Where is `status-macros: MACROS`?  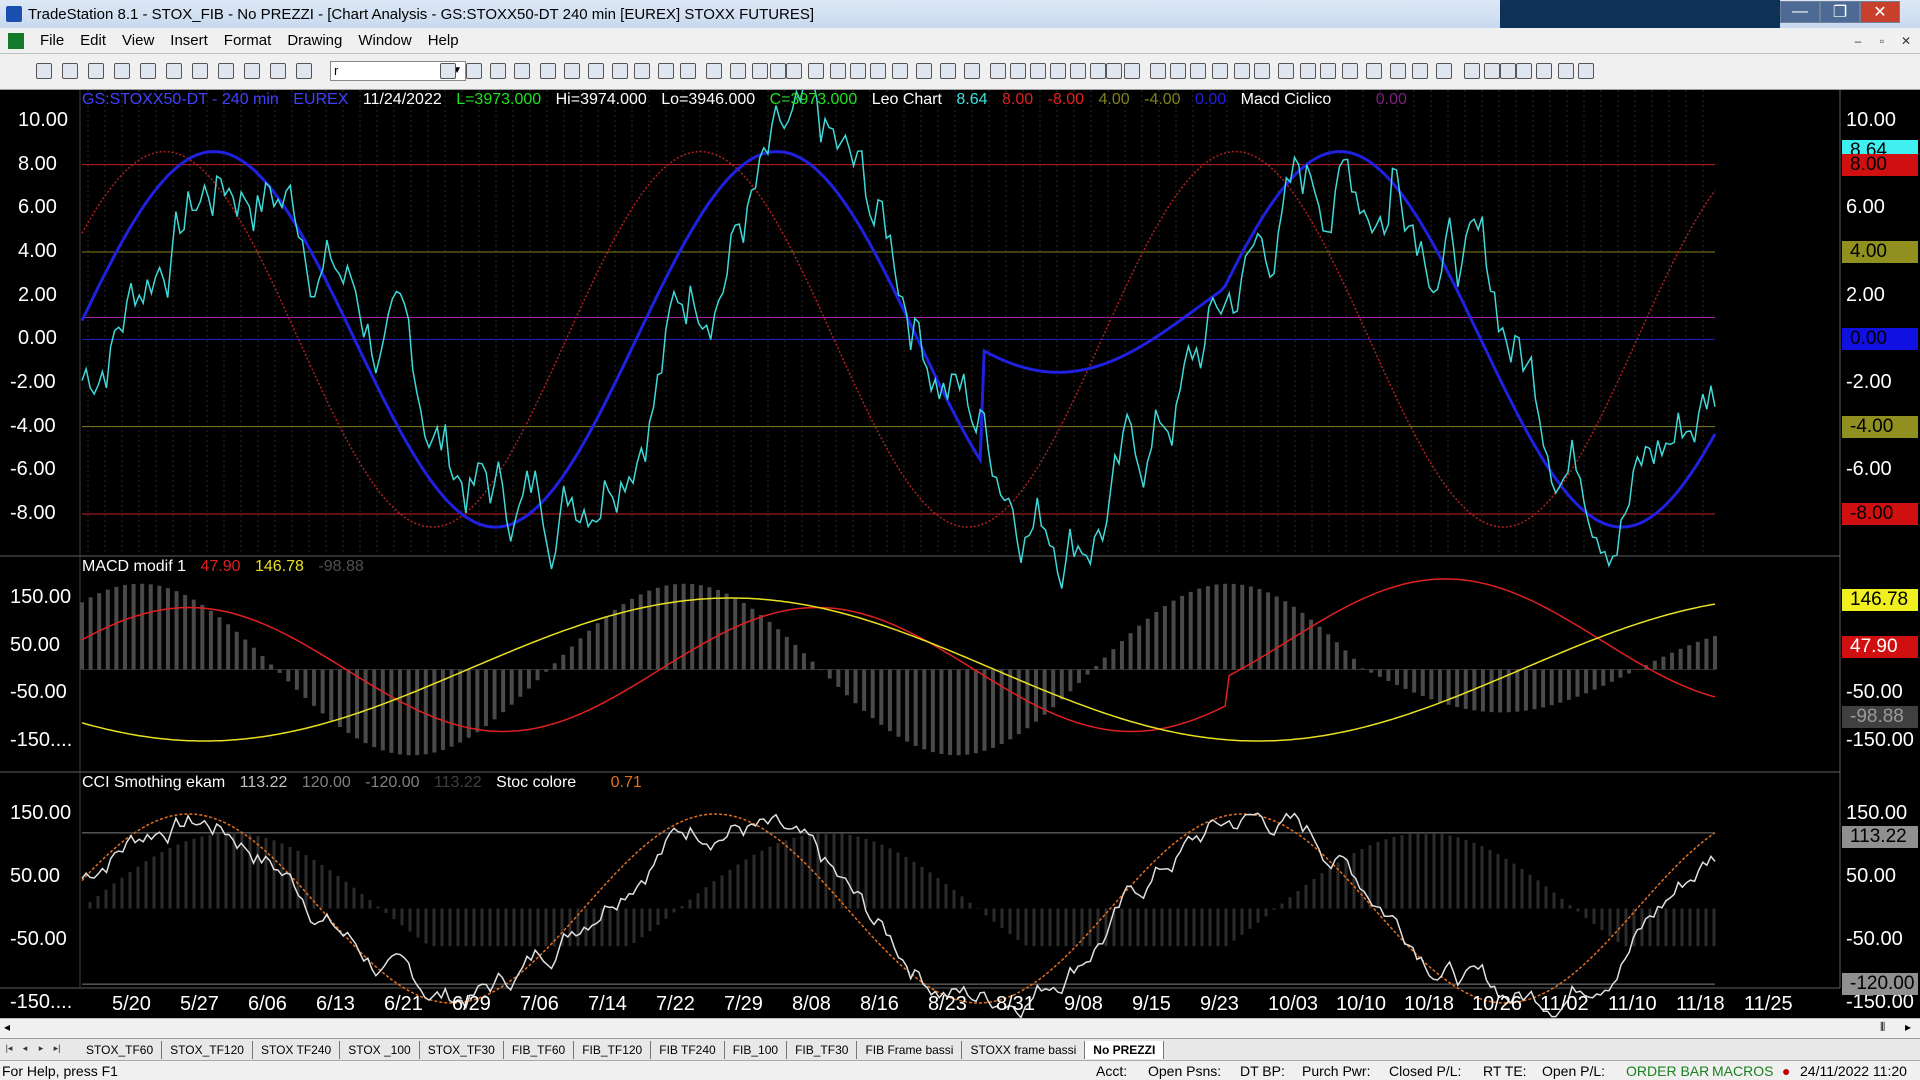
status-macros: MACROS is located at coordinates (1742, 1071).